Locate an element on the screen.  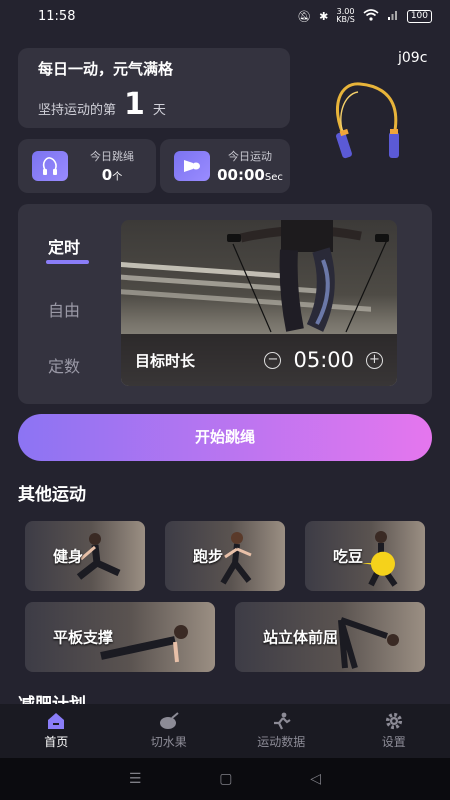
nav-fruit: 切水果 is located at coordinates (169, 731).